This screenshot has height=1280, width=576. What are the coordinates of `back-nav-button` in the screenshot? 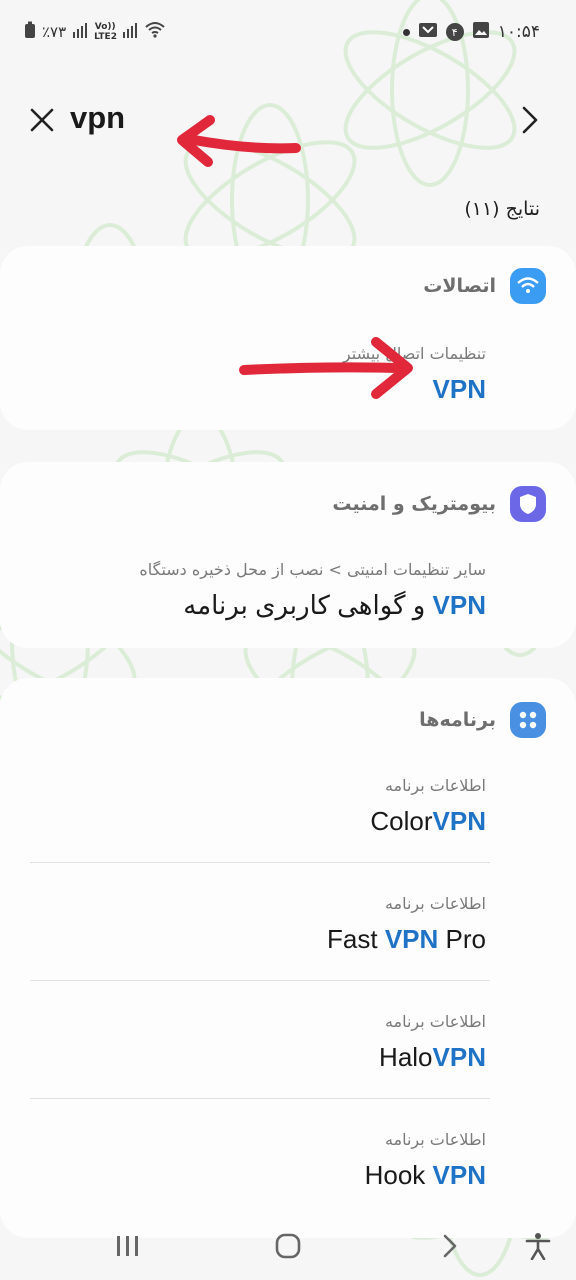 It's located at (450, 1246).